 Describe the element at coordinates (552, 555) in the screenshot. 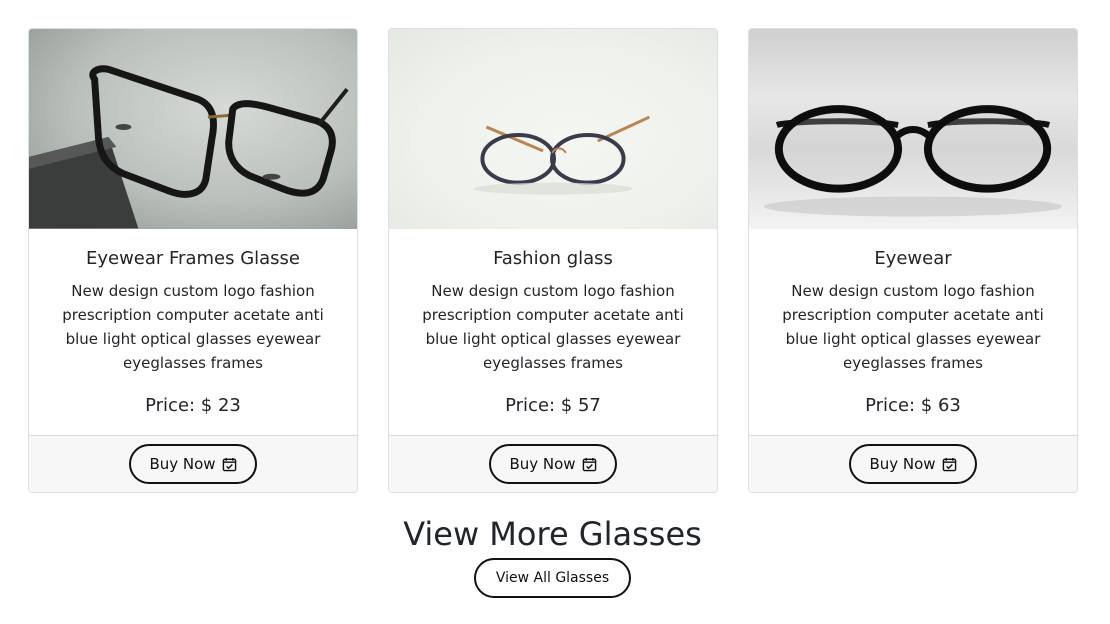

I see `view-more-section: View More Glasses View All Glasses` at that location.